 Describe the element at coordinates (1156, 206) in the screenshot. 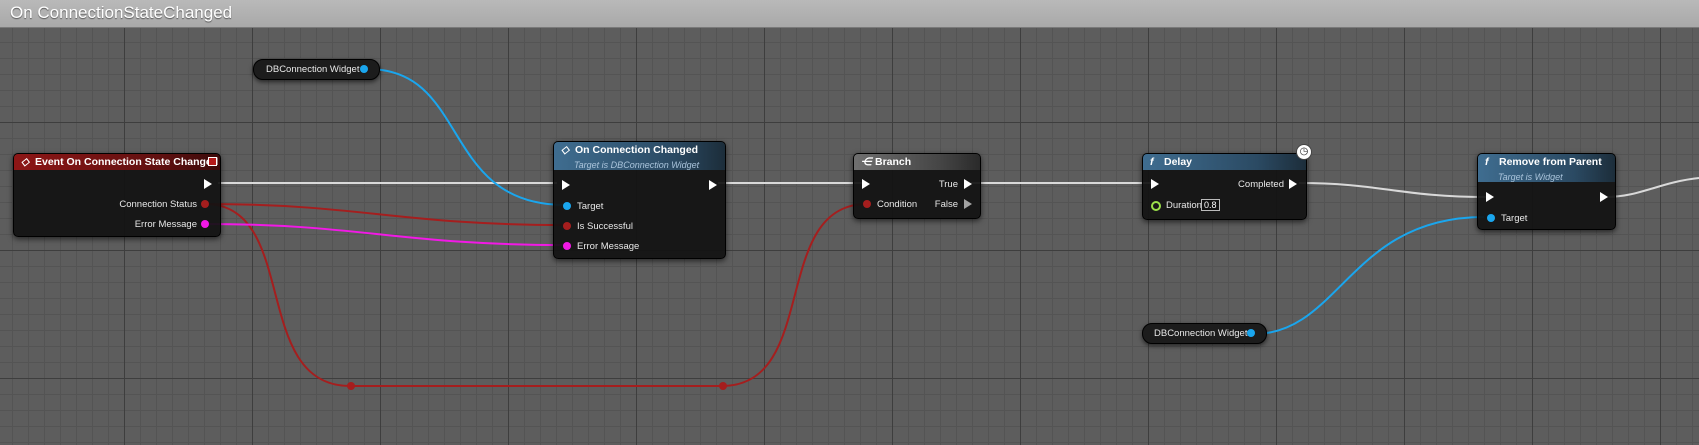

I see `duration-input-pin` at that location.